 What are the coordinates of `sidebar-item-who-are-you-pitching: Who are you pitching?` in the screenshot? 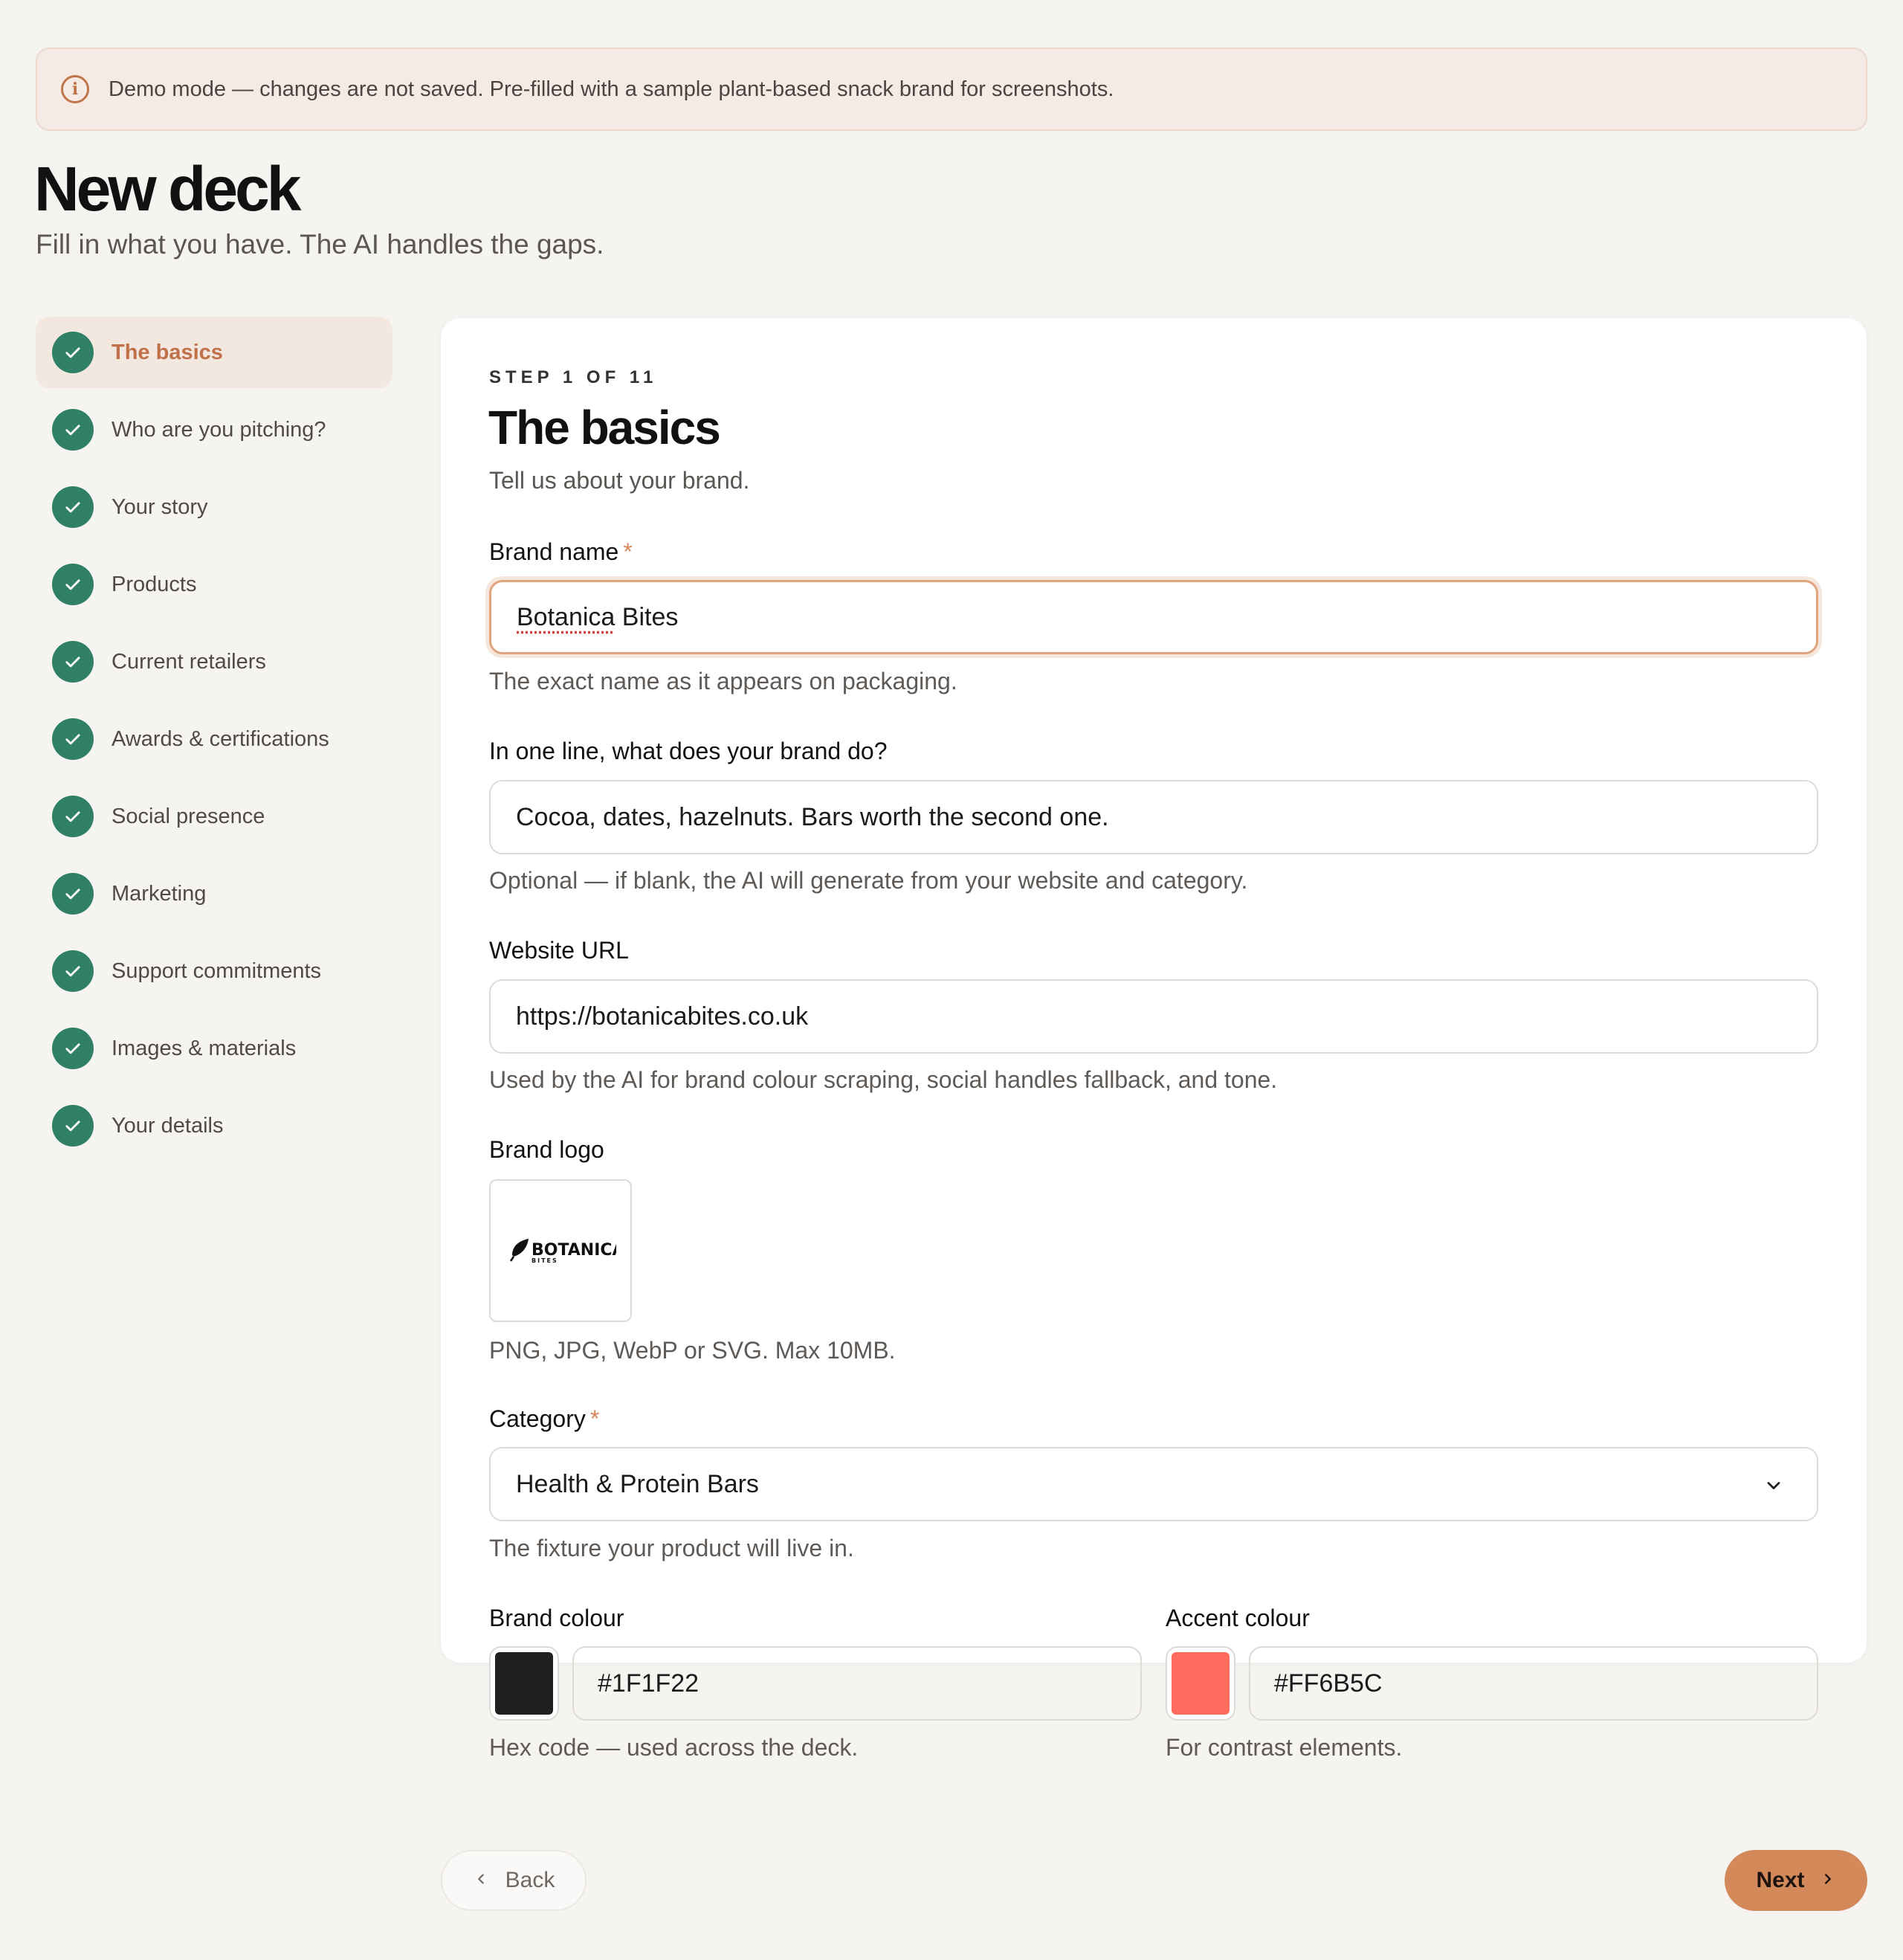 It's located at (214, 429).